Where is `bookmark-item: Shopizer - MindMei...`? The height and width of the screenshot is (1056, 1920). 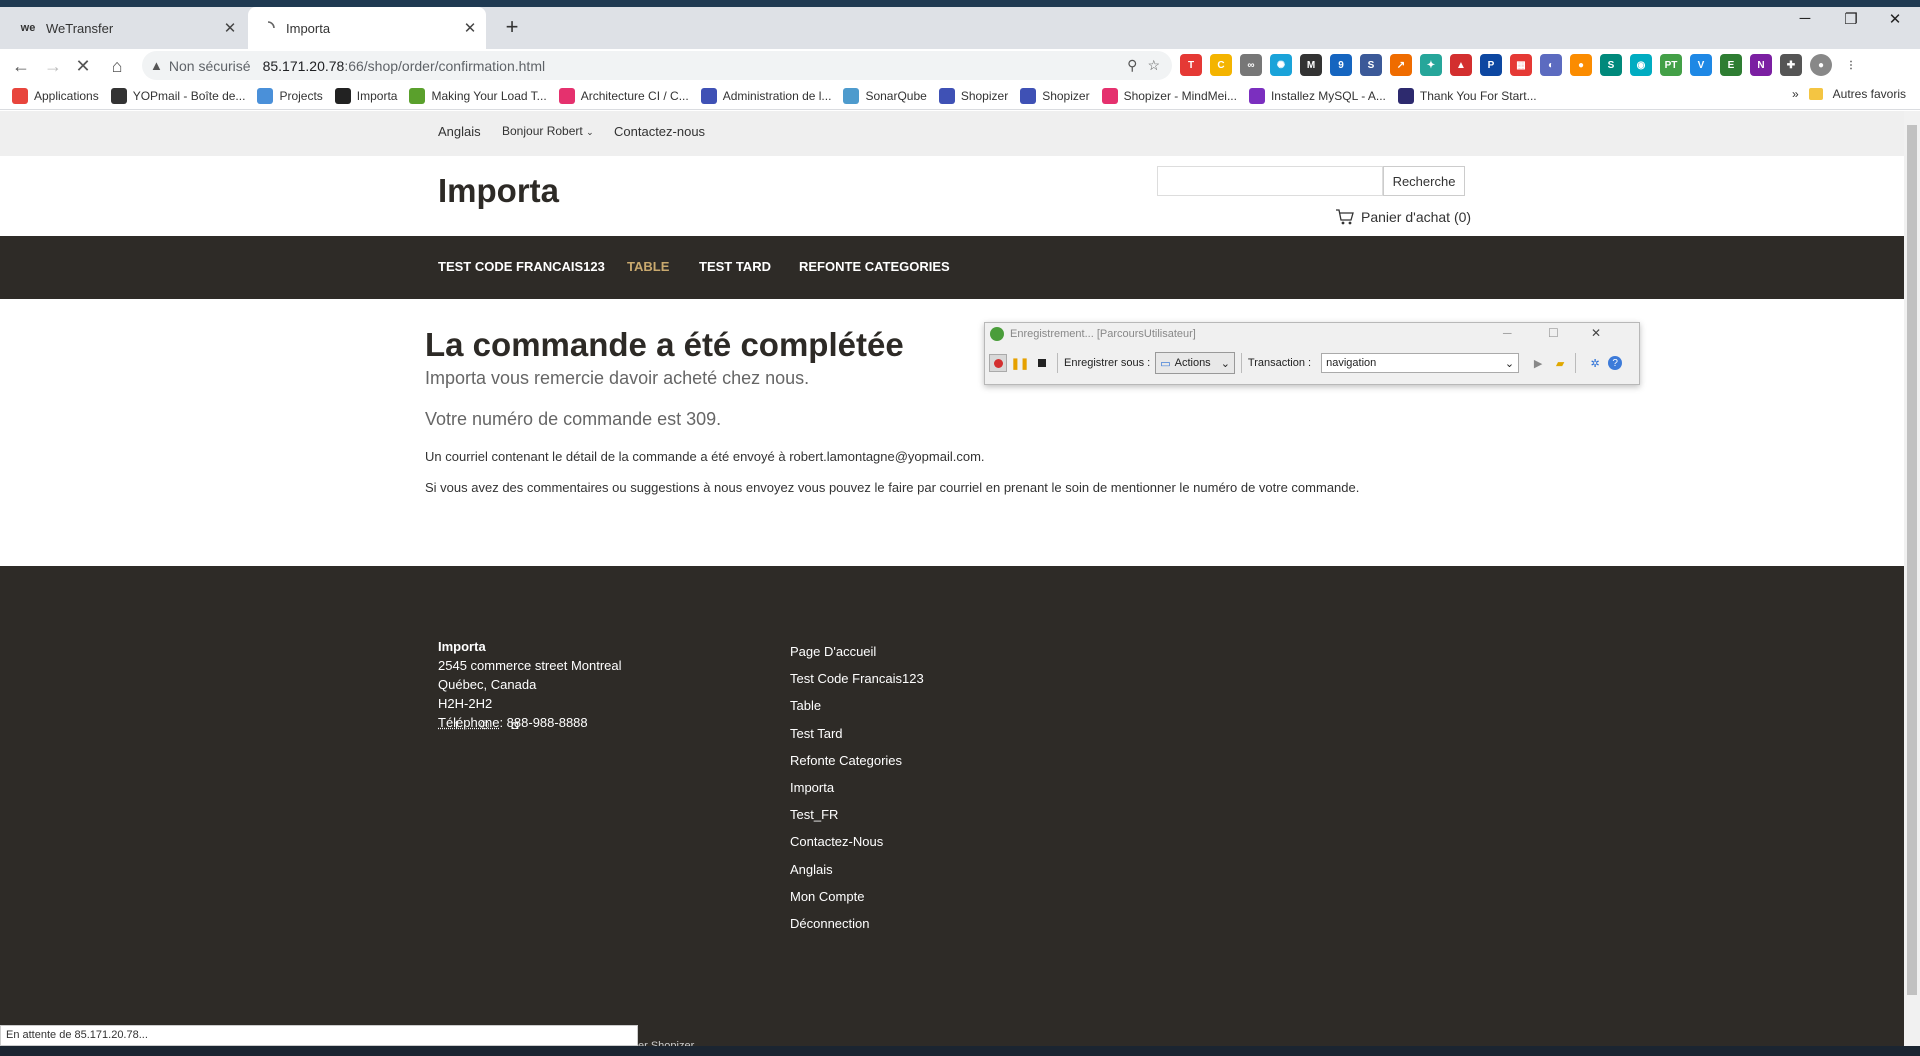
bookmark-item: Shopizer - MindMei... is located at coordinates (1169, 95).